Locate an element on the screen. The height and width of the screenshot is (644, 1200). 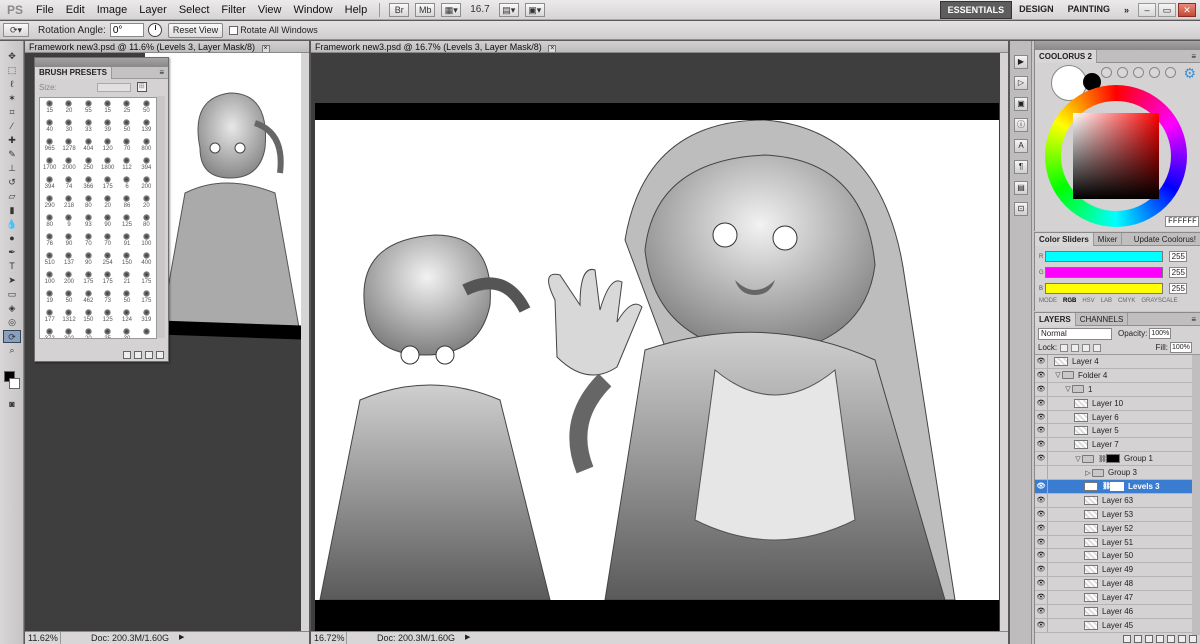
brush-preset: 400 is located at coordinates (146, 259).